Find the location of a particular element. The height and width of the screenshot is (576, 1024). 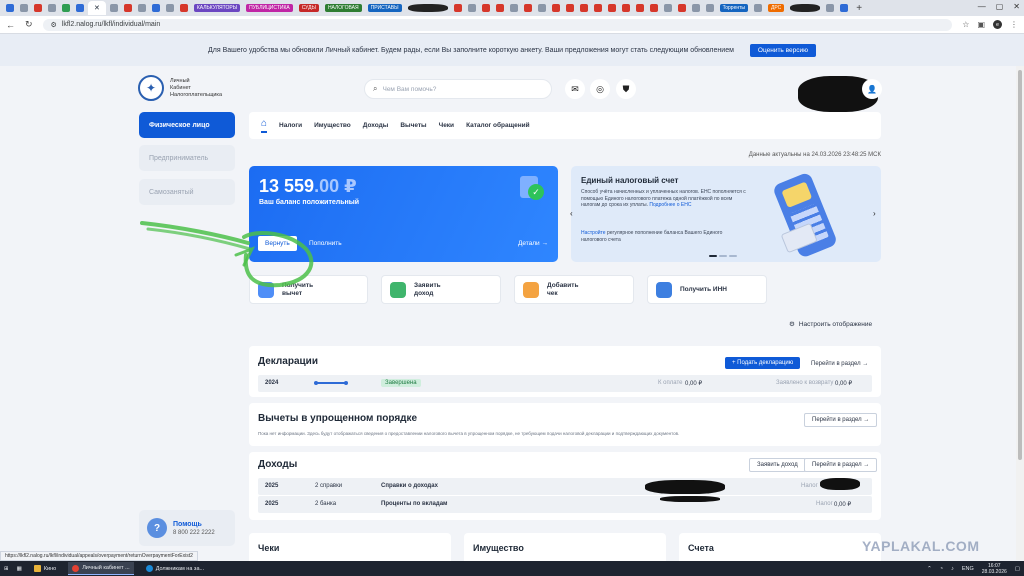

deductions-goto-button: Перейти в раздел → is located at coordinates (841, 420).